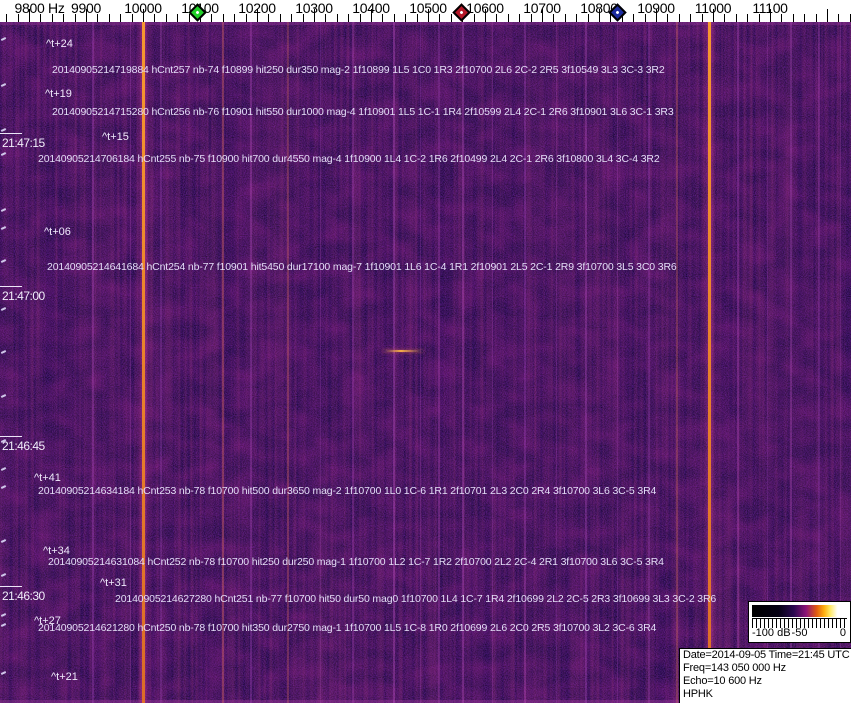 Image resolution: width=851 pixels, height=703 pixels. Describe the element at coordinates (425, 23) in the screenshot. I see `top-noise-band` at that location.